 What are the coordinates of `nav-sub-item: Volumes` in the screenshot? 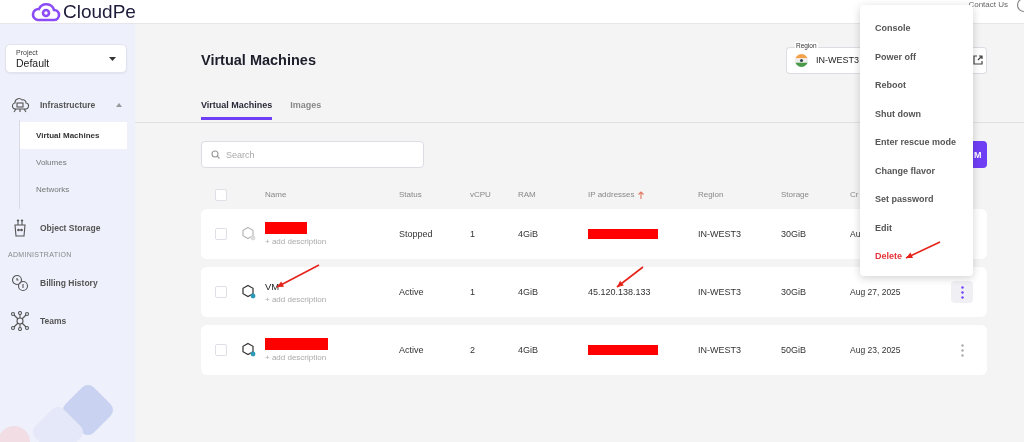 It's located at (73, 162).